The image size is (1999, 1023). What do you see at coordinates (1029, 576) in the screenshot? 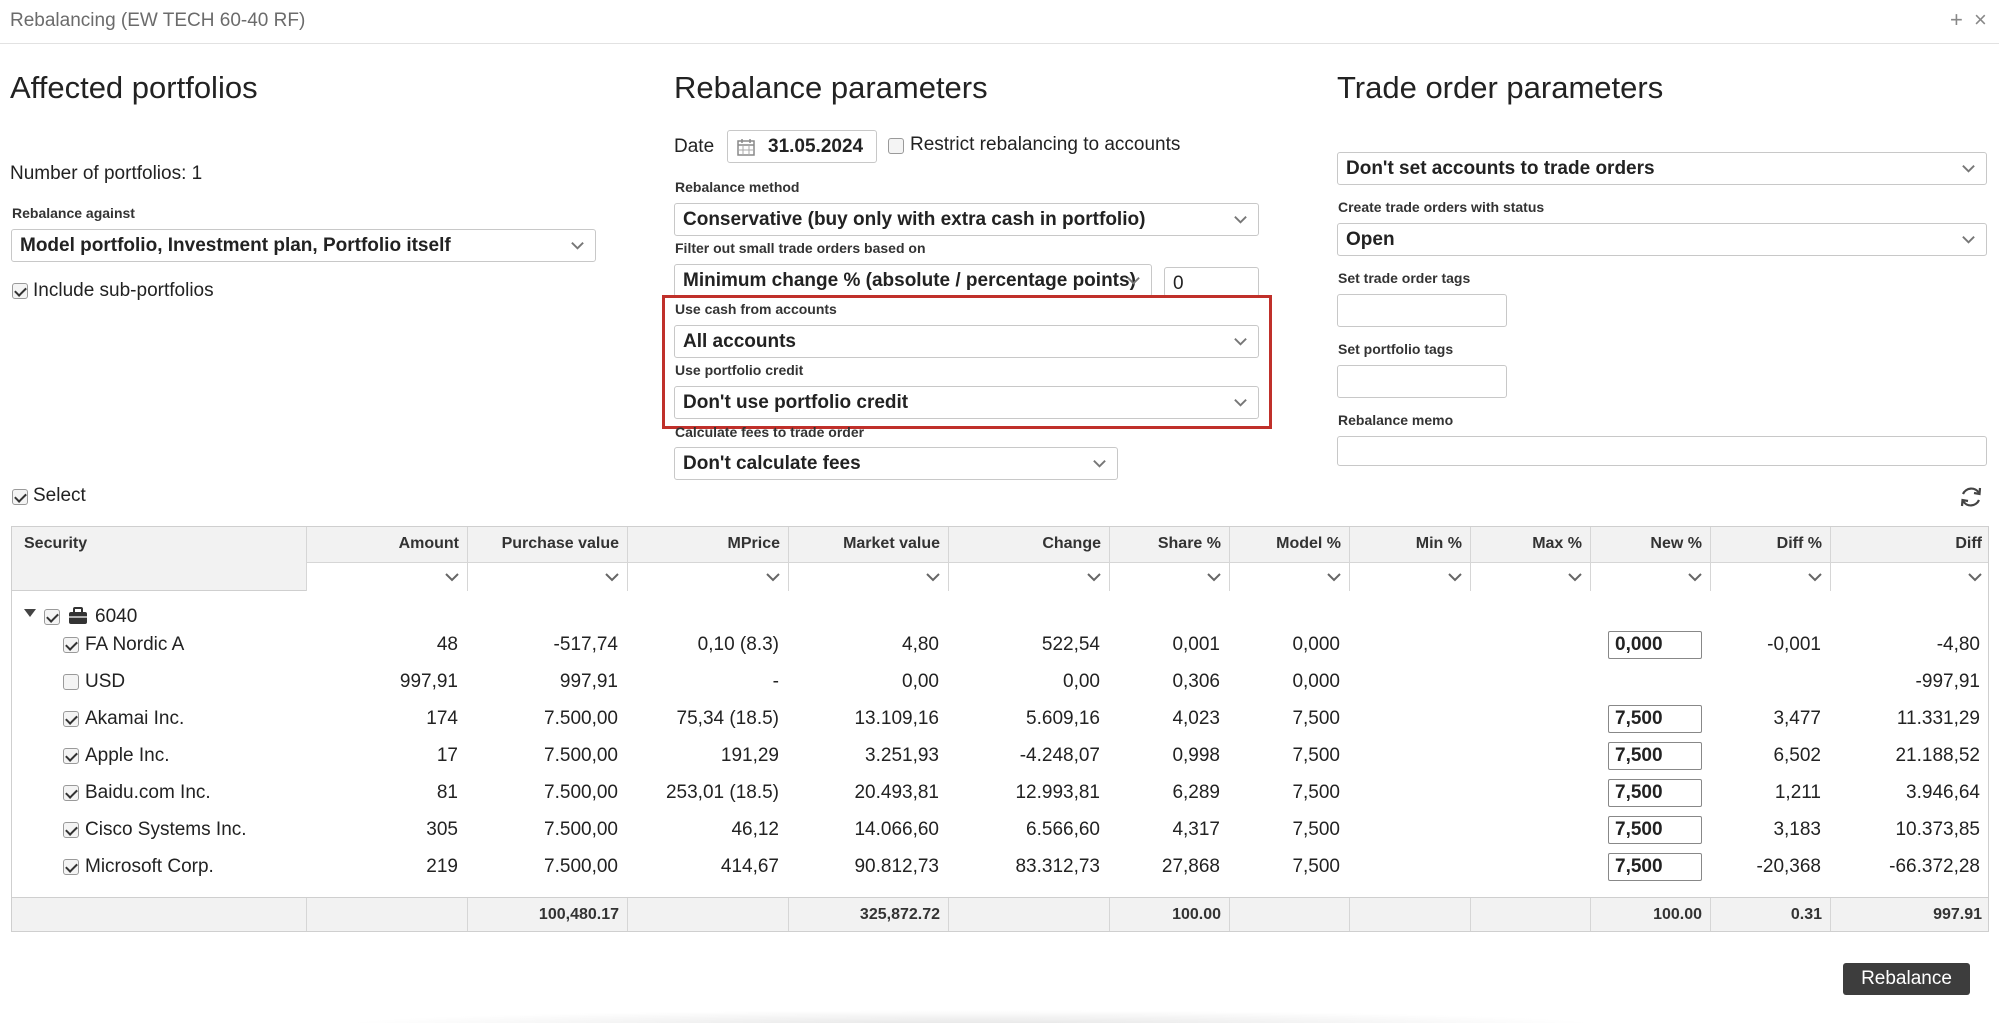
I see `filter-change` at bounding box center [1029, 576].